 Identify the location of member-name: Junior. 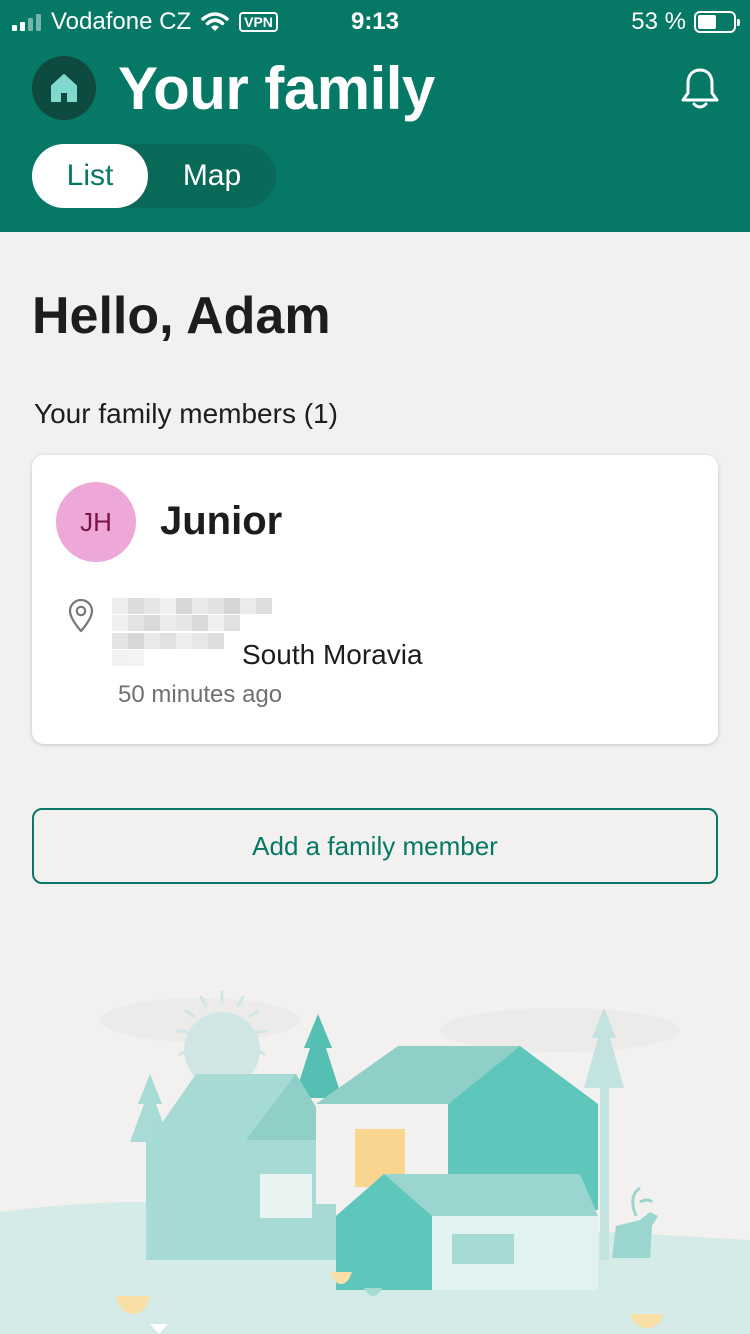
(221, 521).